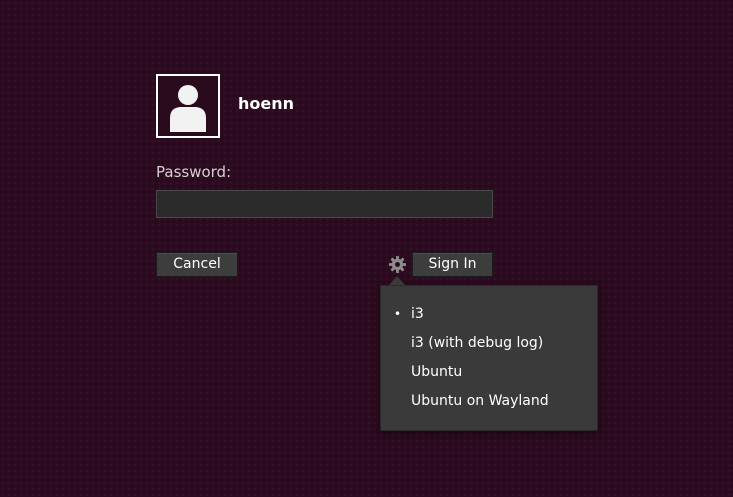  What do you see at coordinates (397, 264) in the screenshot?
I see `gear-icon` at bounding box center [397, 264].